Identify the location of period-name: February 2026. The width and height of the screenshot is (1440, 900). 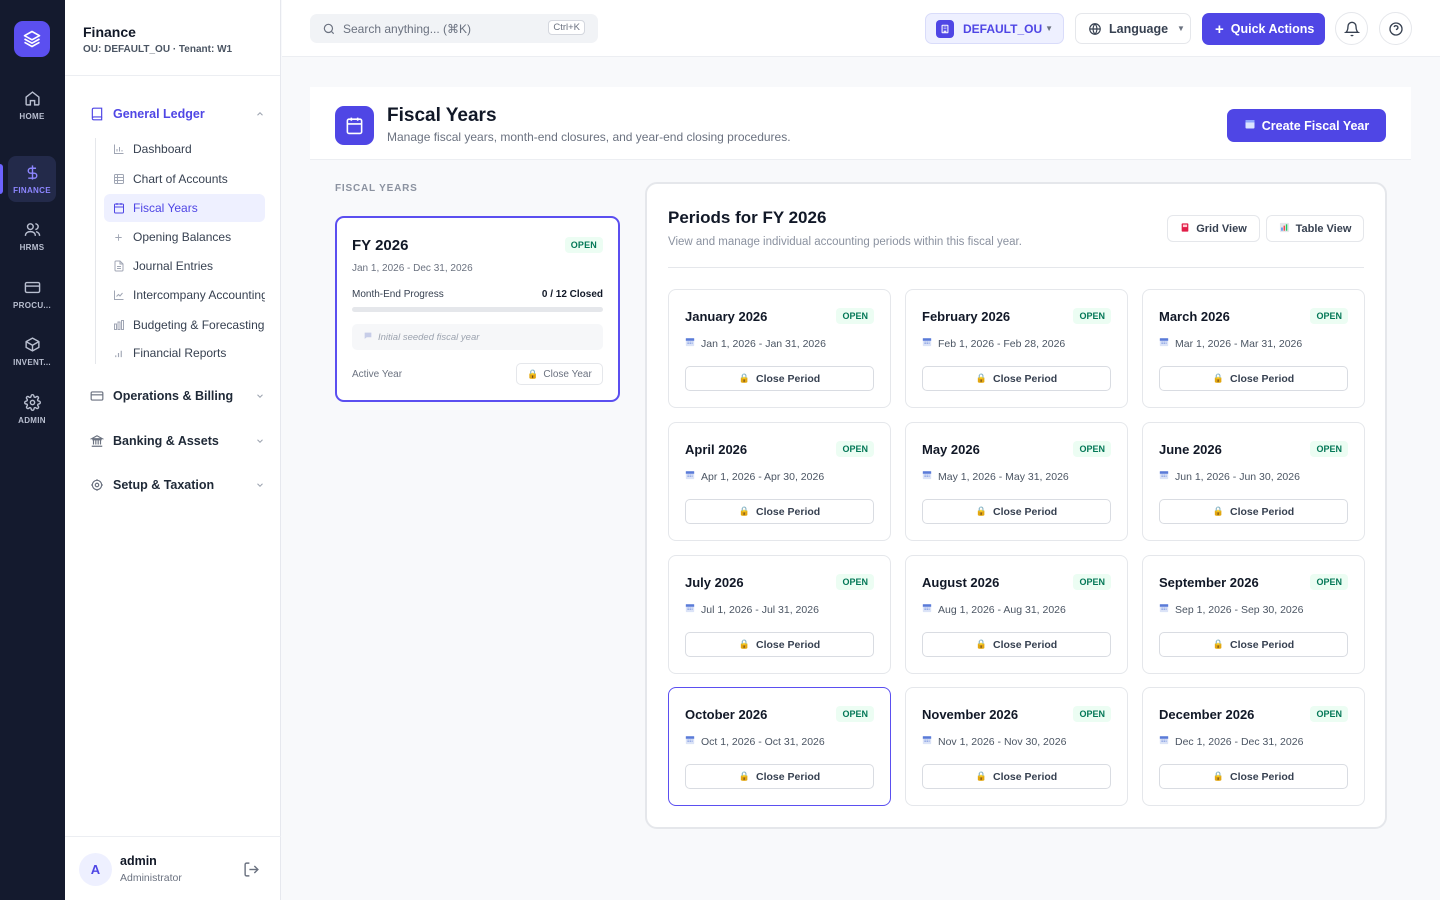
(966, 316).